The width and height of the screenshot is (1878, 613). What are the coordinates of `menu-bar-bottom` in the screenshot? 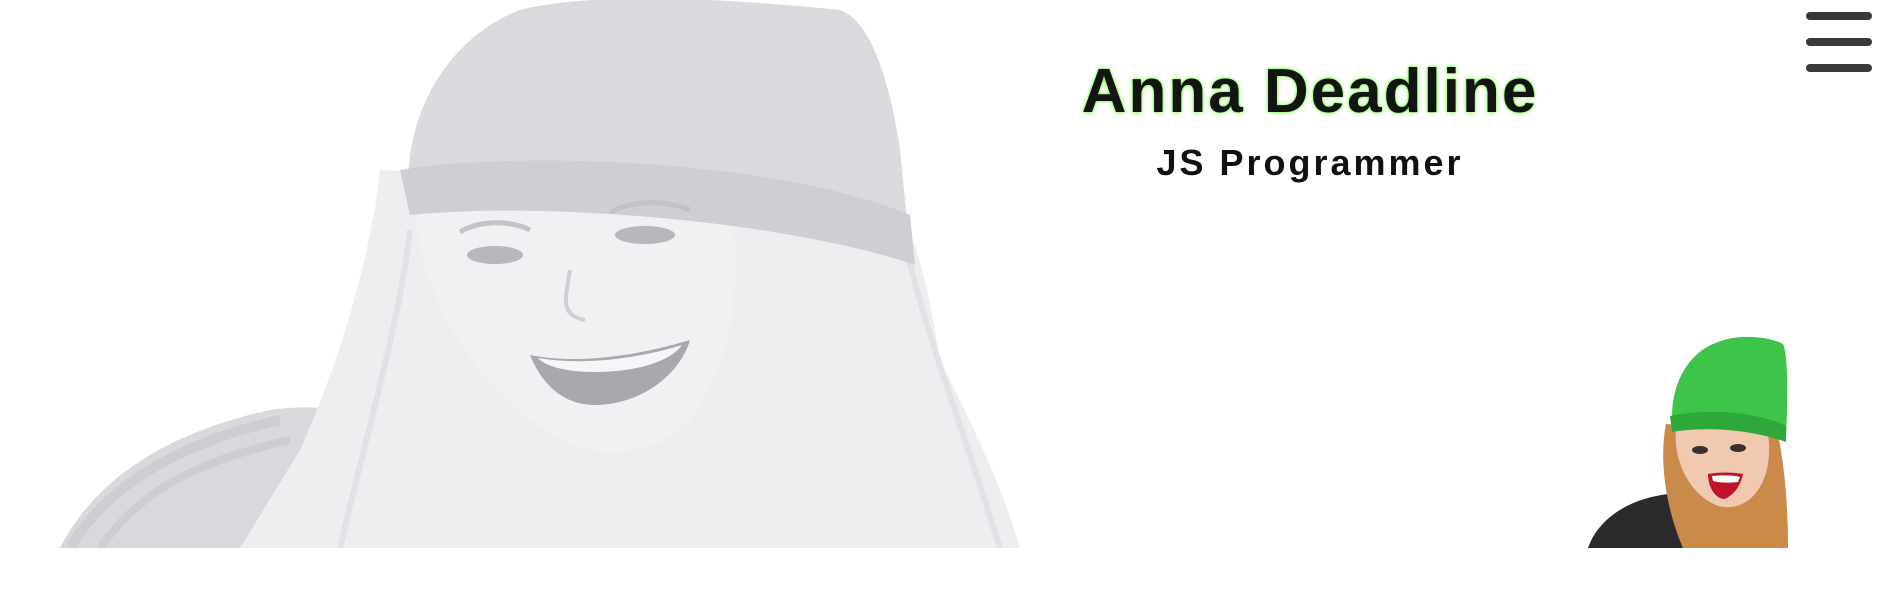 It's located at (1839, 68).